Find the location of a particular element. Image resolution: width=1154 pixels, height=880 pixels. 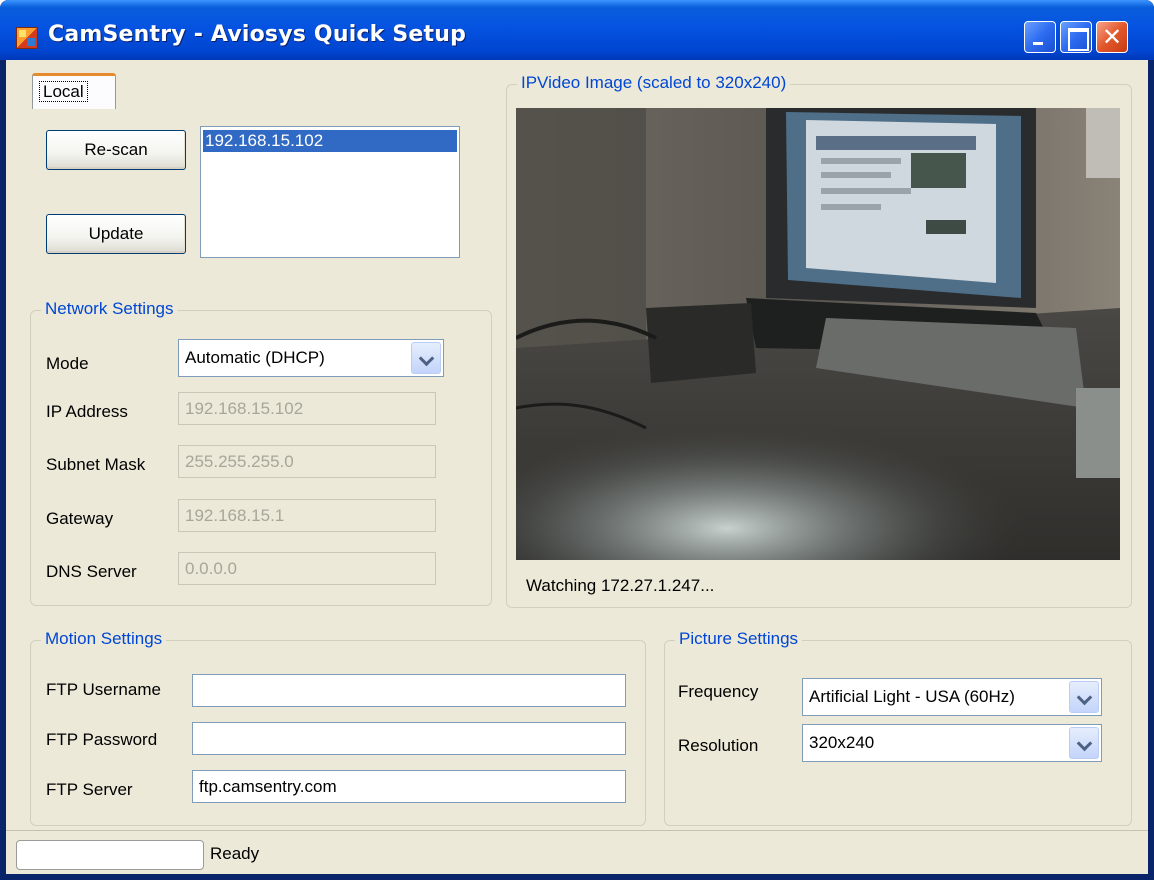

mode-value: Automatic (DHCP) is located at coordinates (255, 357).